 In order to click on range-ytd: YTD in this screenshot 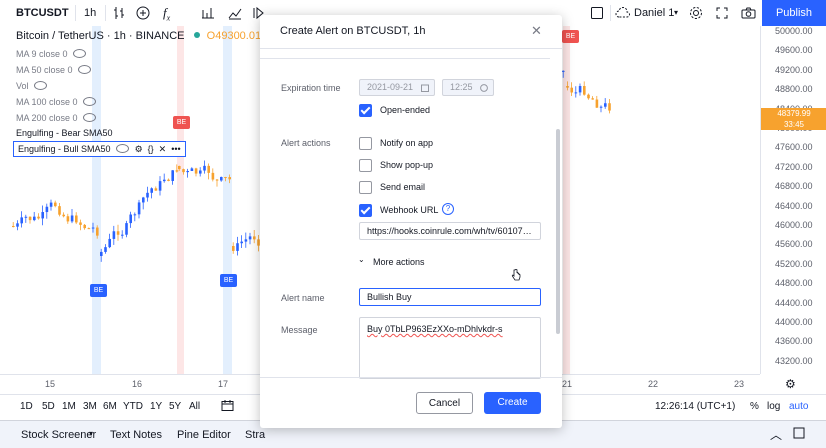, I will do `click(133, 406)`.